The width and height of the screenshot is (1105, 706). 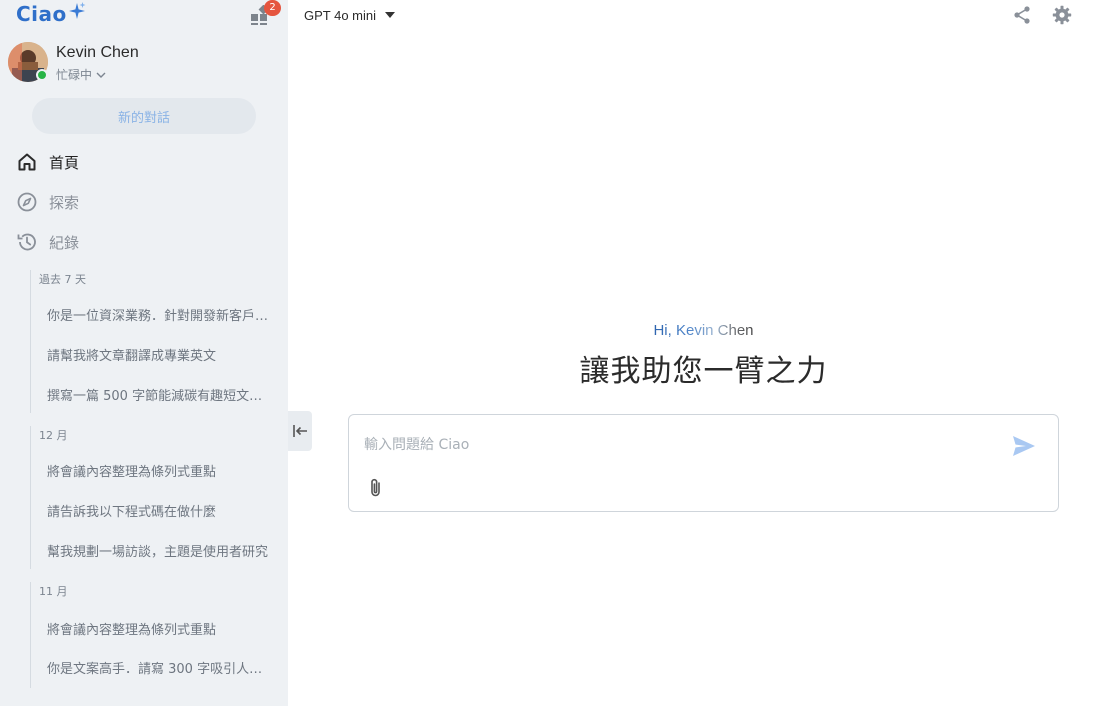 I want to click on collapse-sidebar-button, so click(x=300, y=431).